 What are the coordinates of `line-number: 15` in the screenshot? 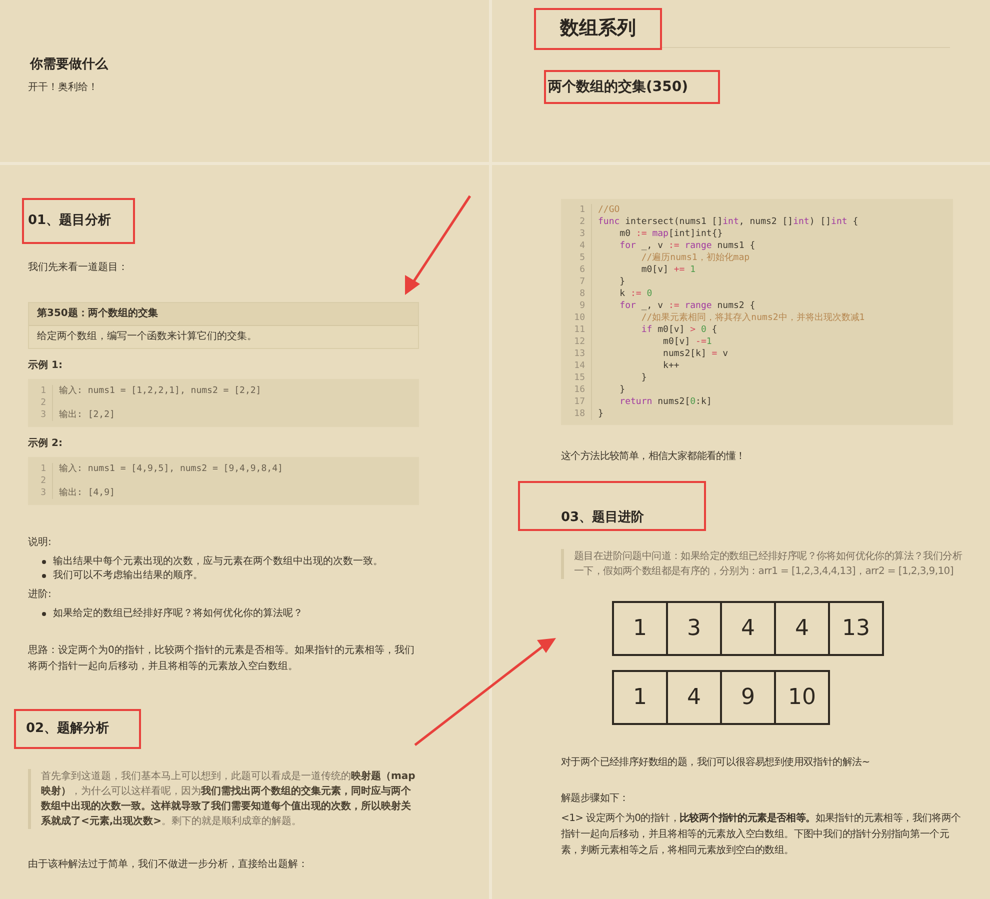 It's located at (579, 378).